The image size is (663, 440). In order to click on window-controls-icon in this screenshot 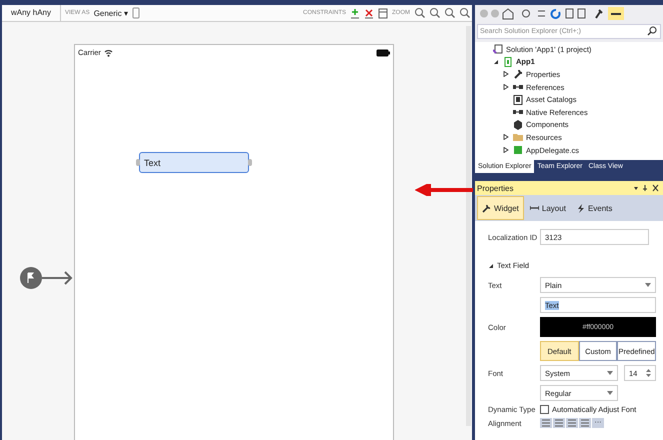, I will do `click(646, 188)`.